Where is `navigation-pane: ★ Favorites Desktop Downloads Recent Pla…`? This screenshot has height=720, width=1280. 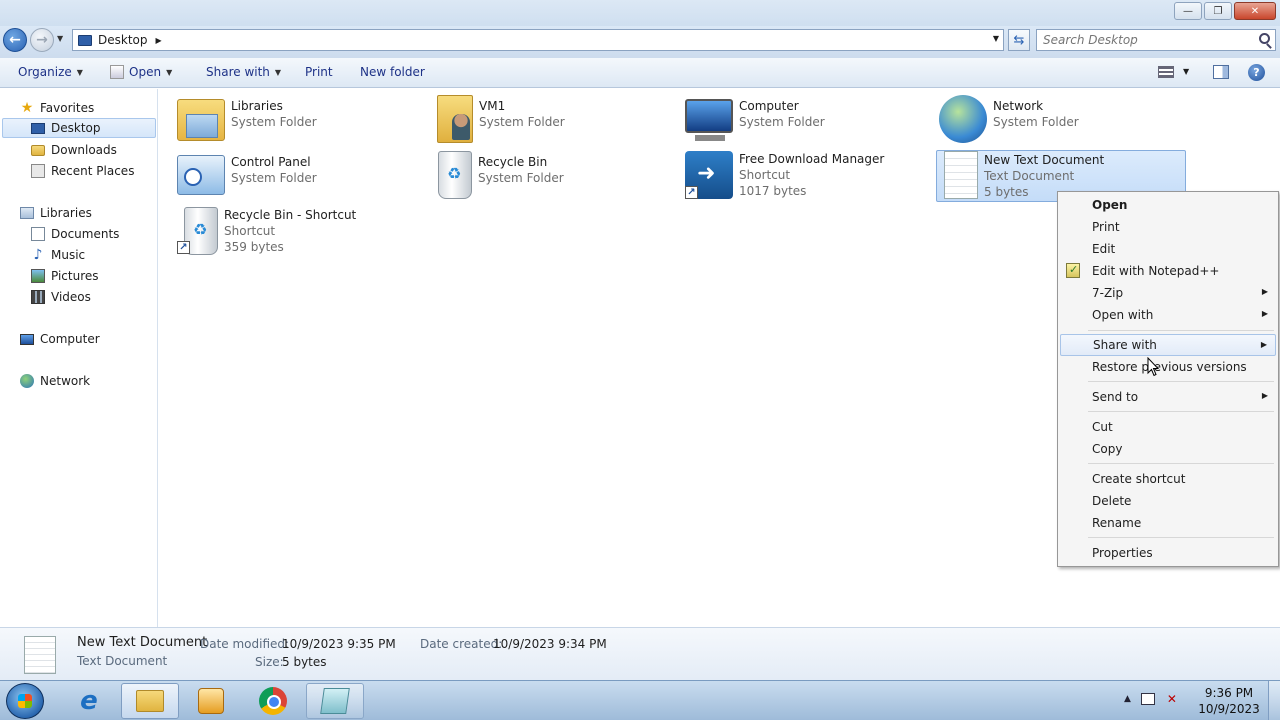
navigation-pane: ★ Favorites Desktop Downloads Recent Pla… is located at coordinates (79, 358).